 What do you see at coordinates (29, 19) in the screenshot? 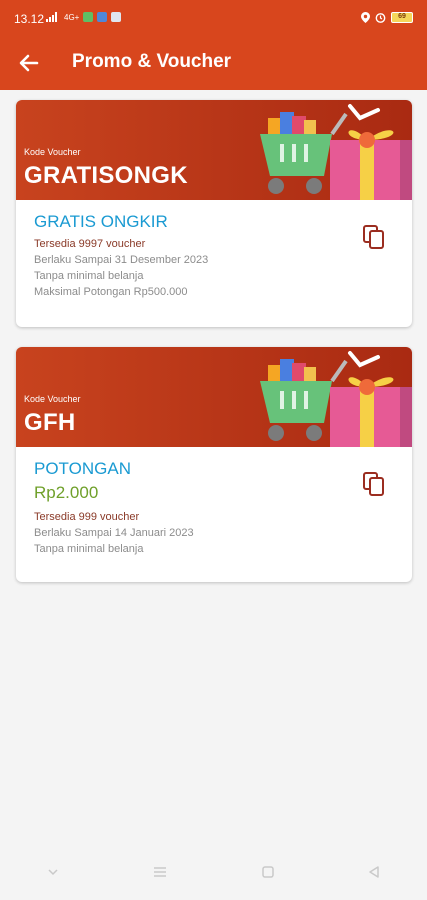
I see `status-time: 13.12` at bounding box center [29, 19].